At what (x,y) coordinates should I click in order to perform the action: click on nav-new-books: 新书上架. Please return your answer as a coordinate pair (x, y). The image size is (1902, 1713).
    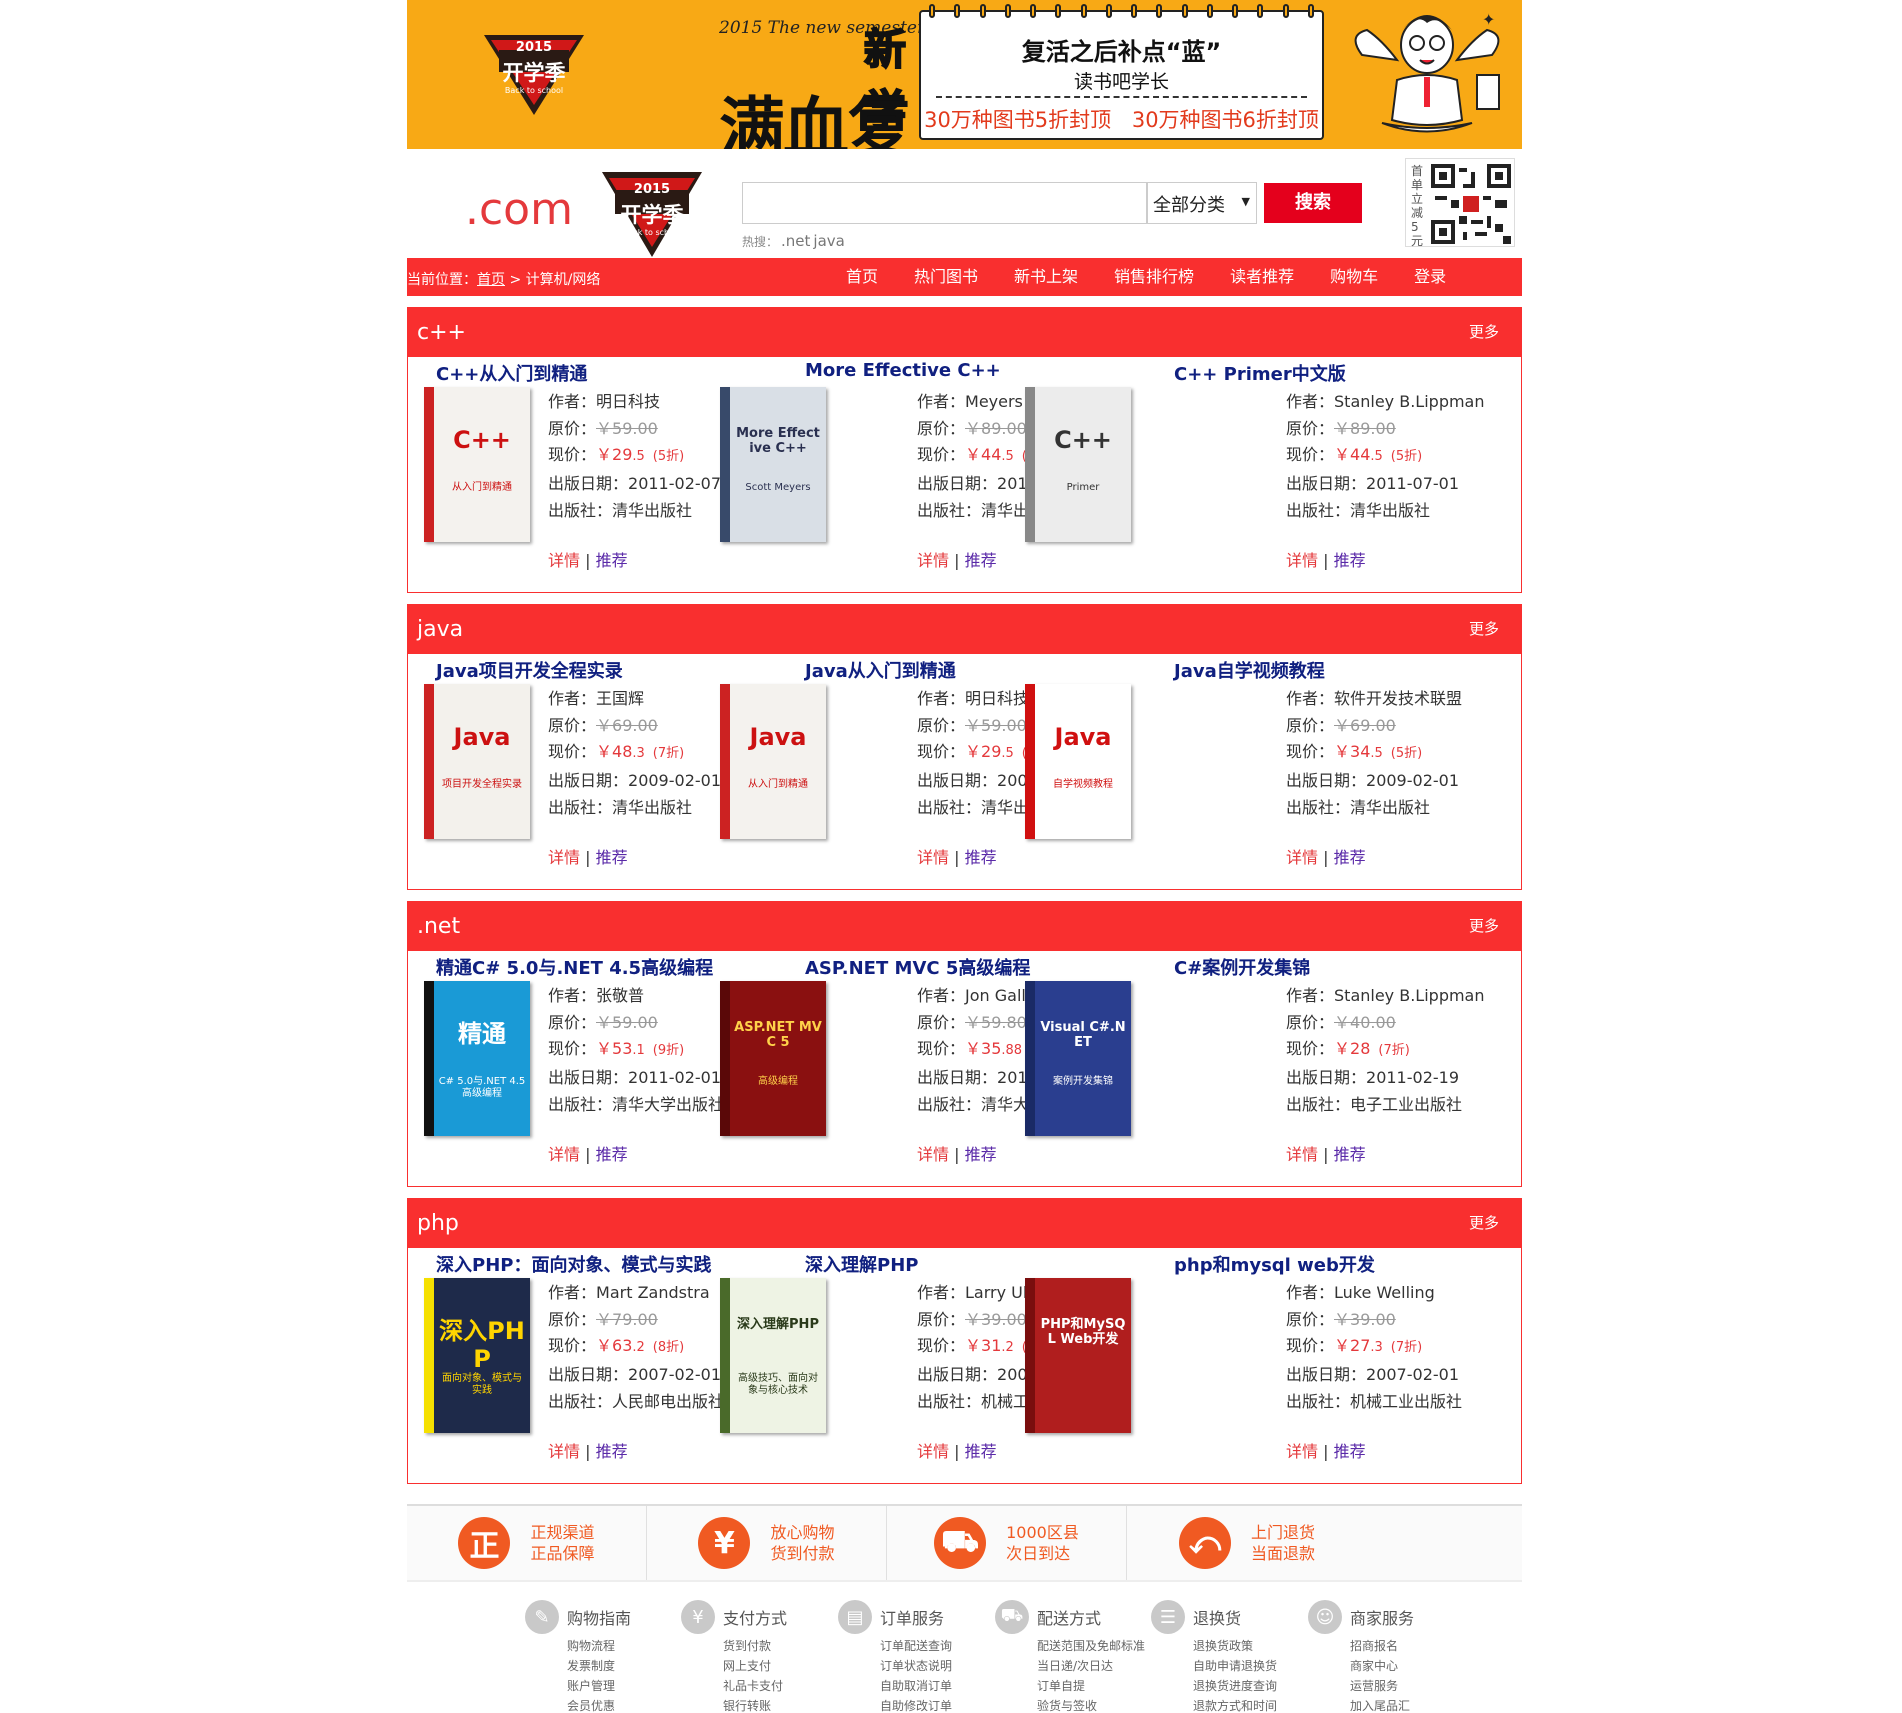
    Looking at the image, I should click on (1046, 277).